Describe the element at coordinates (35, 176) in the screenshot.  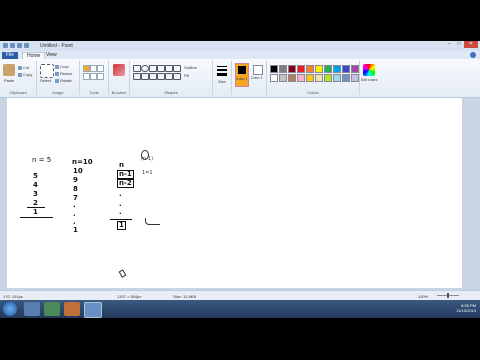
I see `col1-value: 5` at that location.